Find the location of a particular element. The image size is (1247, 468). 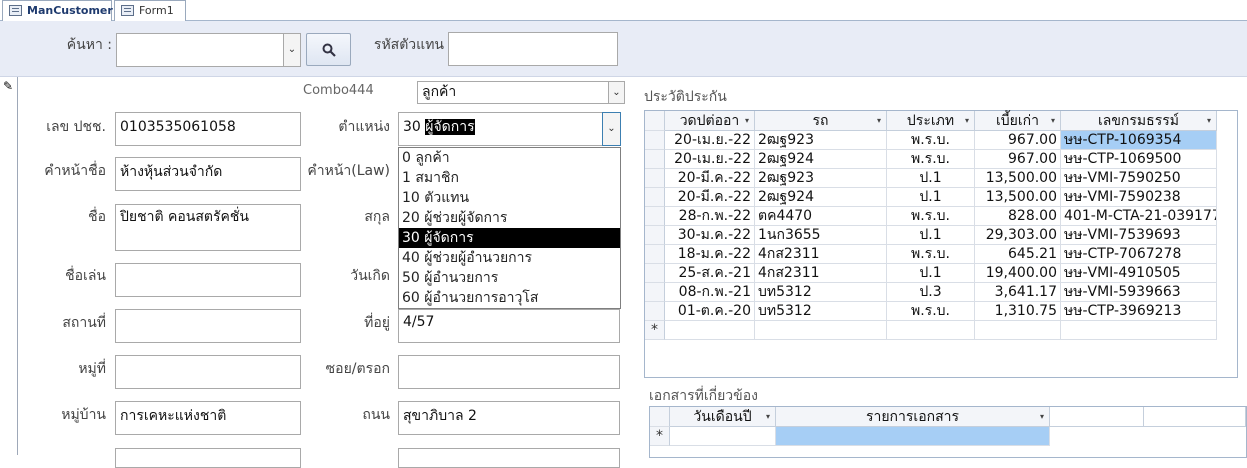

search-dropdown-button: ⌄ is located at coordinates (292, 50).